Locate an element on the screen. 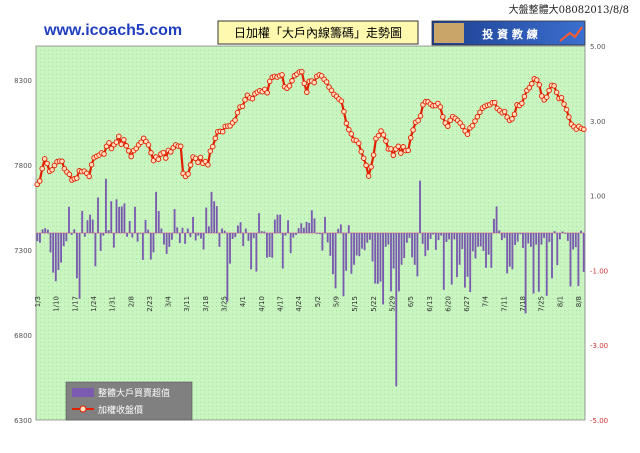 This screenshot has height=453, width=640. x-tick-label: 6/13 is located at coordinates (430, 304).